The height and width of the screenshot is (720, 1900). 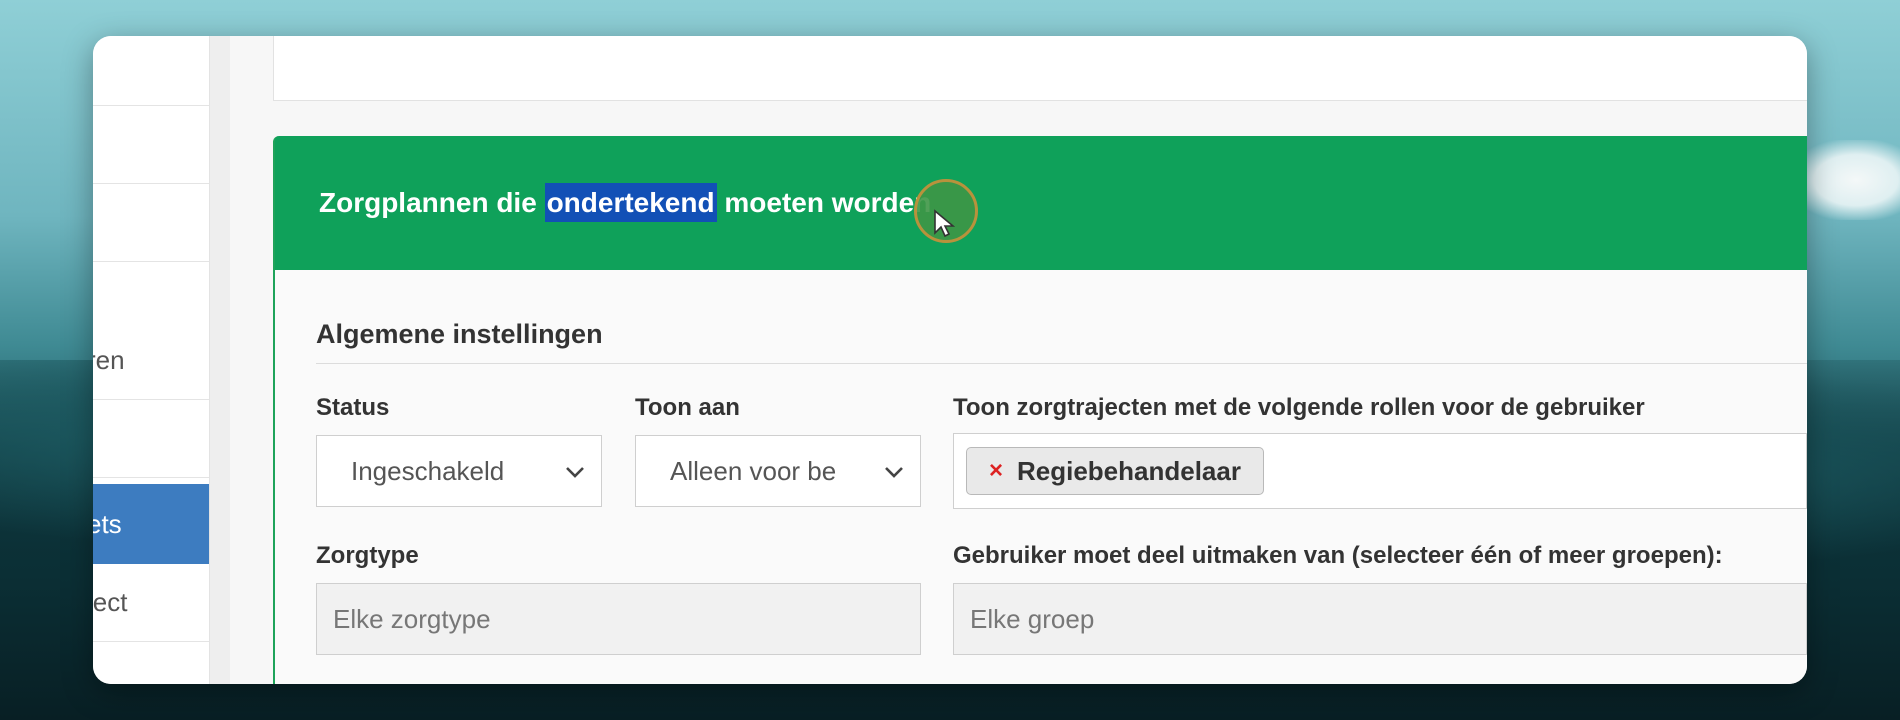 I want to click on toon-aan-label: Toon aan, so click(x=687, y=407).